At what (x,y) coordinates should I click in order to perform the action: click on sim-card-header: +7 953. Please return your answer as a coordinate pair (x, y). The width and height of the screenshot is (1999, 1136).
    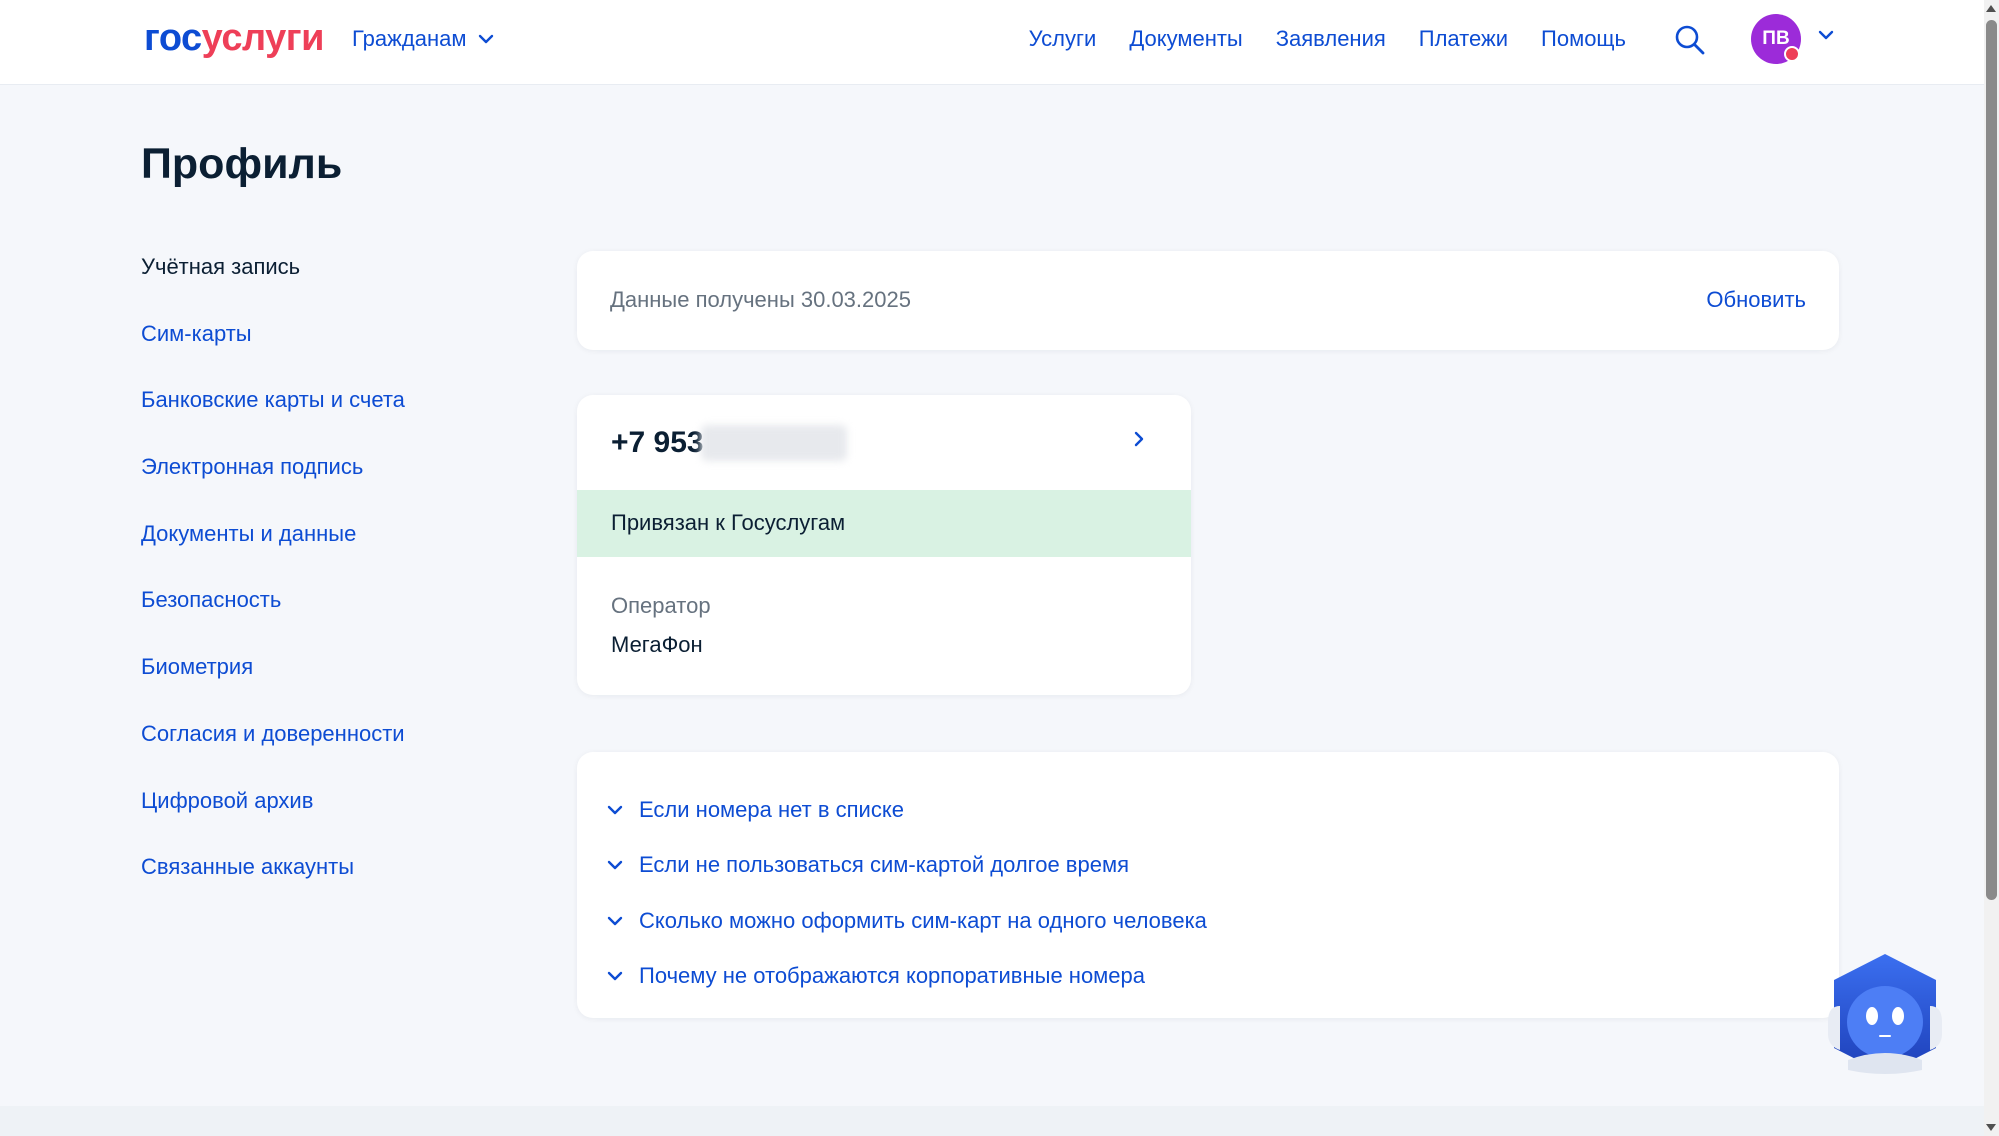
    Looking at the image, I should click on (884, 442).